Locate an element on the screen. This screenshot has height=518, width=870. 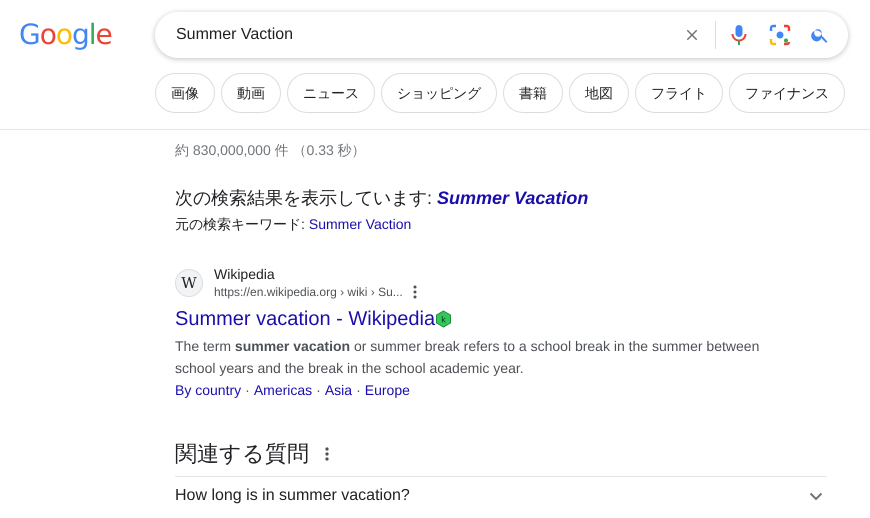
filter-chip: ニュース is located at coordinates (331, 93).